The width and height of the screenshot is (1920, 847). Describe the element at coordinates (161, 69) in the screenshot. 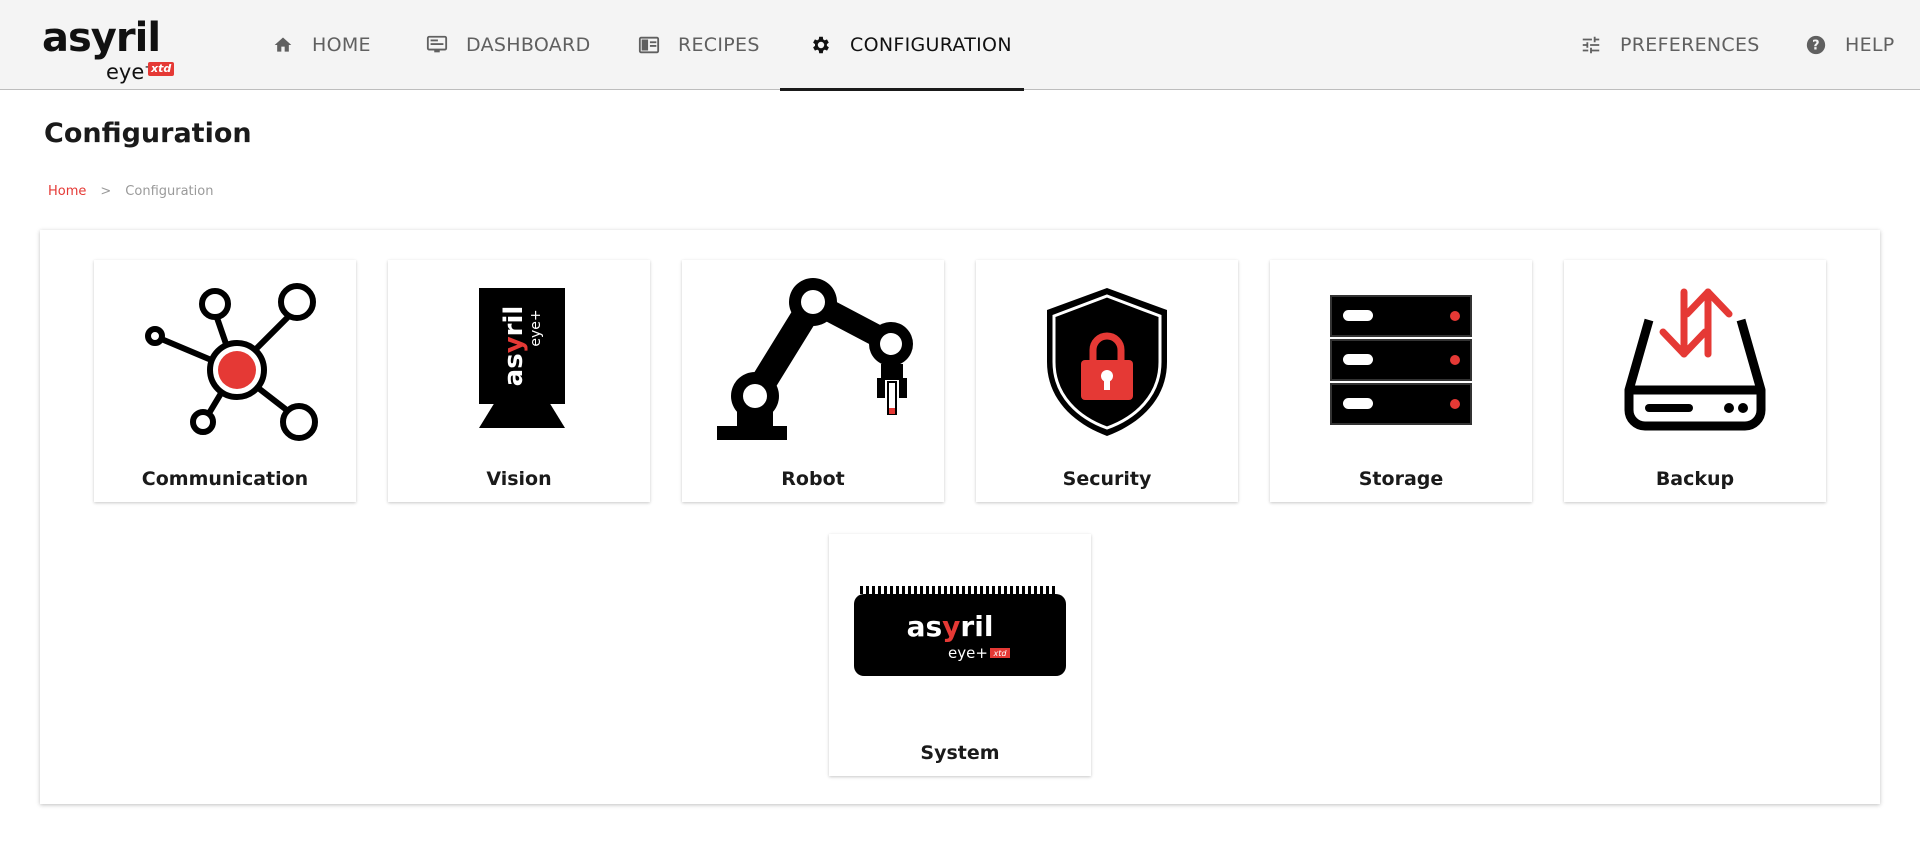

I see `logo-tag: xtd` at that location.